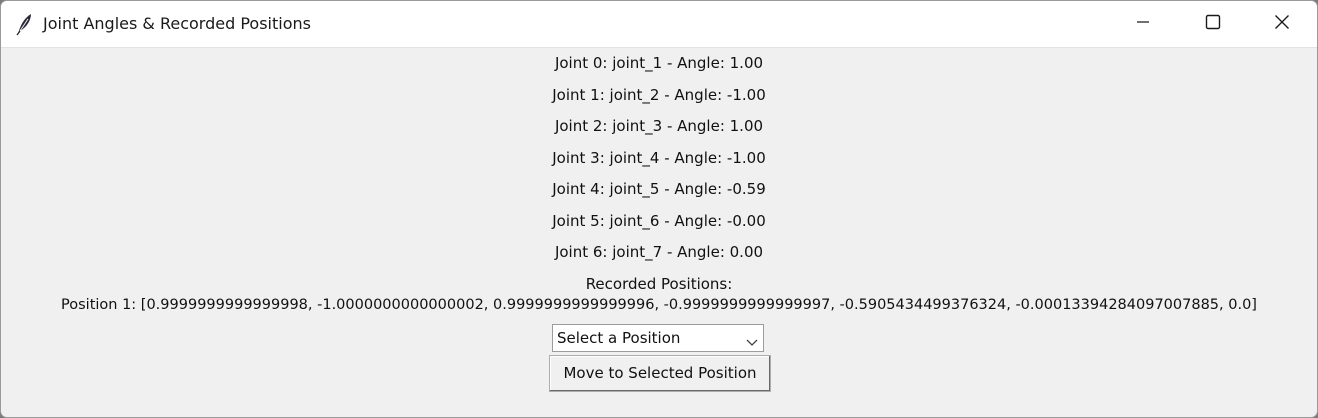 This screenshot has width=1318, height=418. I want to click on minimize-icon, so click(1143, 24).